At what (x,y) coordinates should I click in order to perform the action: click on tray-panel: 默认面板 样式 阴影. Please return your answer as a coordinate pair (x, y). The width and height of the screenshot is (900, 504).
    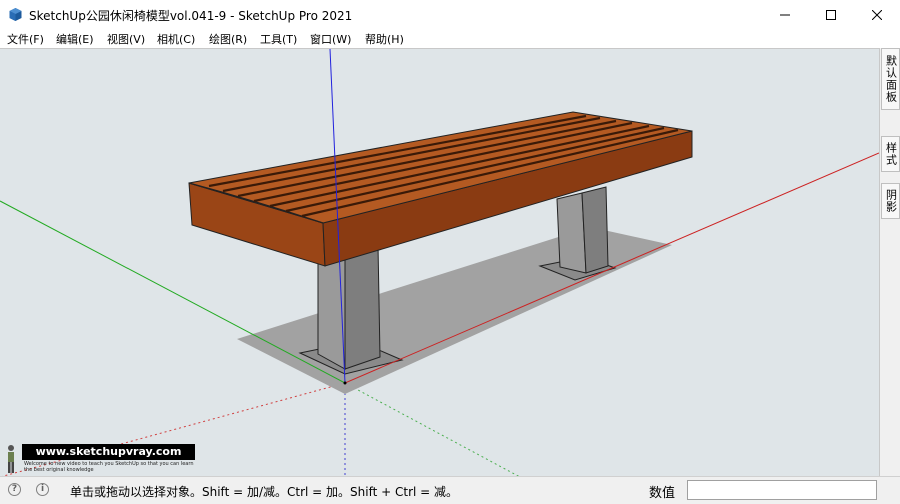
    Looking at the image, I should click on (889, 262).